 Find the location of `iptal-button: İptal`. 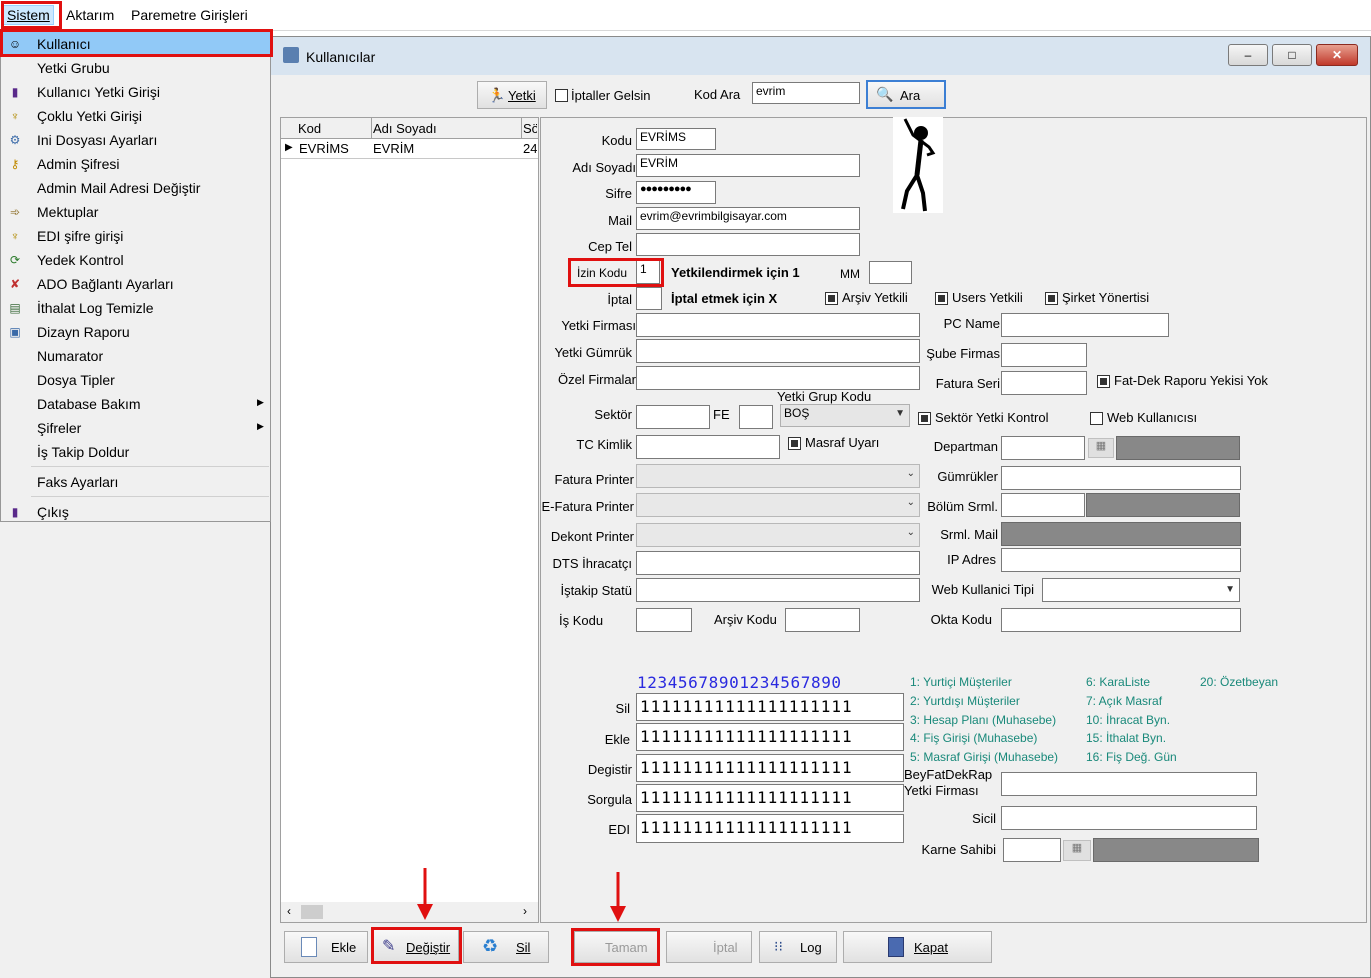

iptal-button: İptal is located at coordinates (709, 947).